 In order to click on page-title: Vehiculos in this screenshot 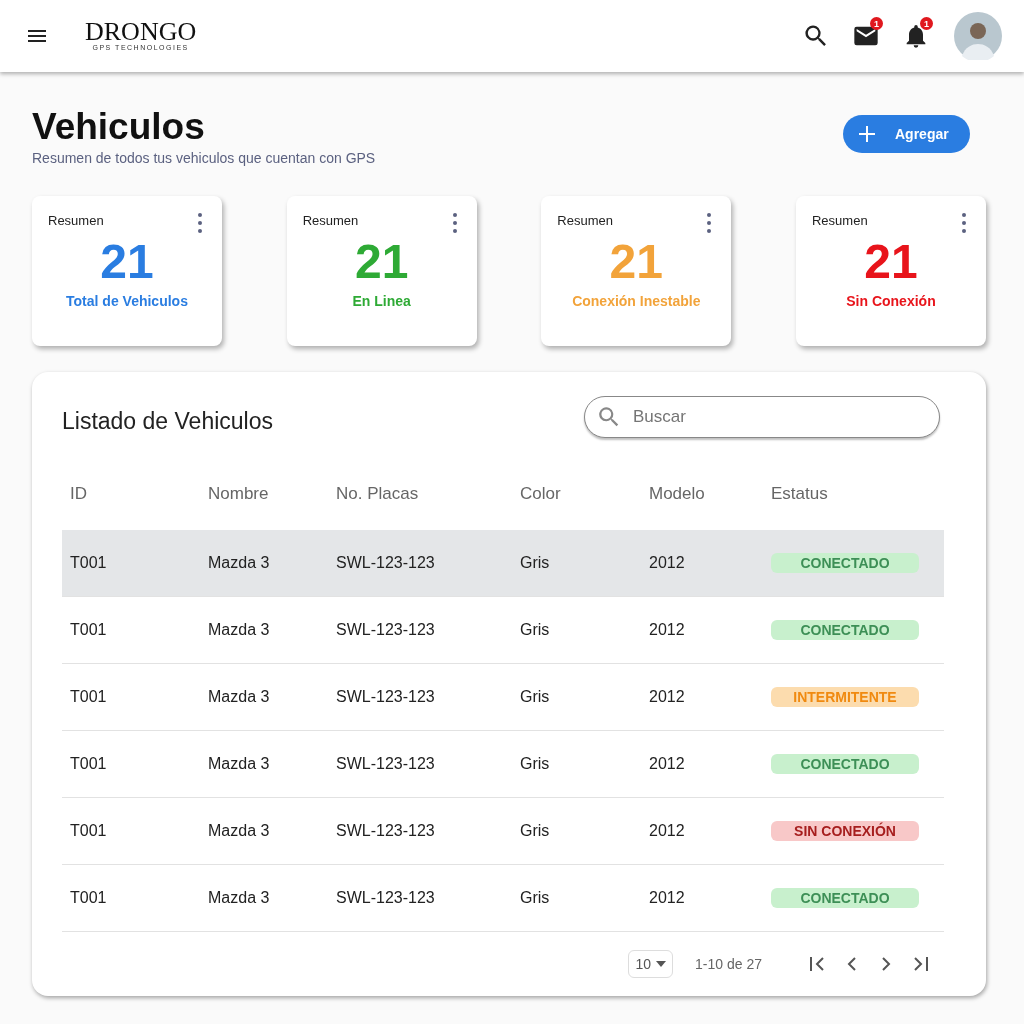, I will do `click(119, 127)`.